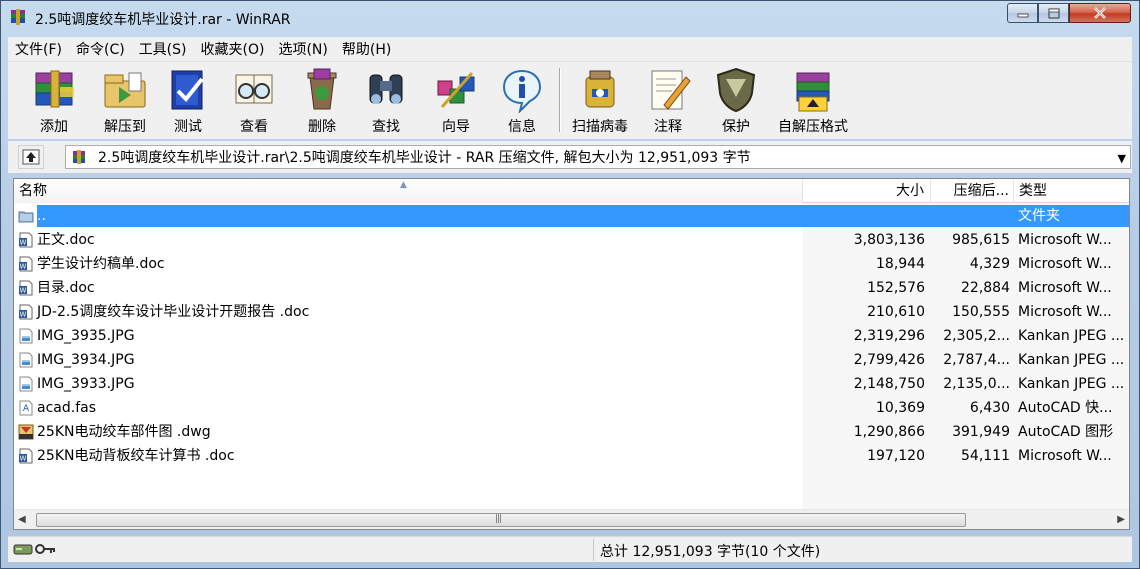 This screenshot has width=1140, height=569. I want to click on horizontal-scrollbar: ◀ ||| ▶, so click(571, 519).